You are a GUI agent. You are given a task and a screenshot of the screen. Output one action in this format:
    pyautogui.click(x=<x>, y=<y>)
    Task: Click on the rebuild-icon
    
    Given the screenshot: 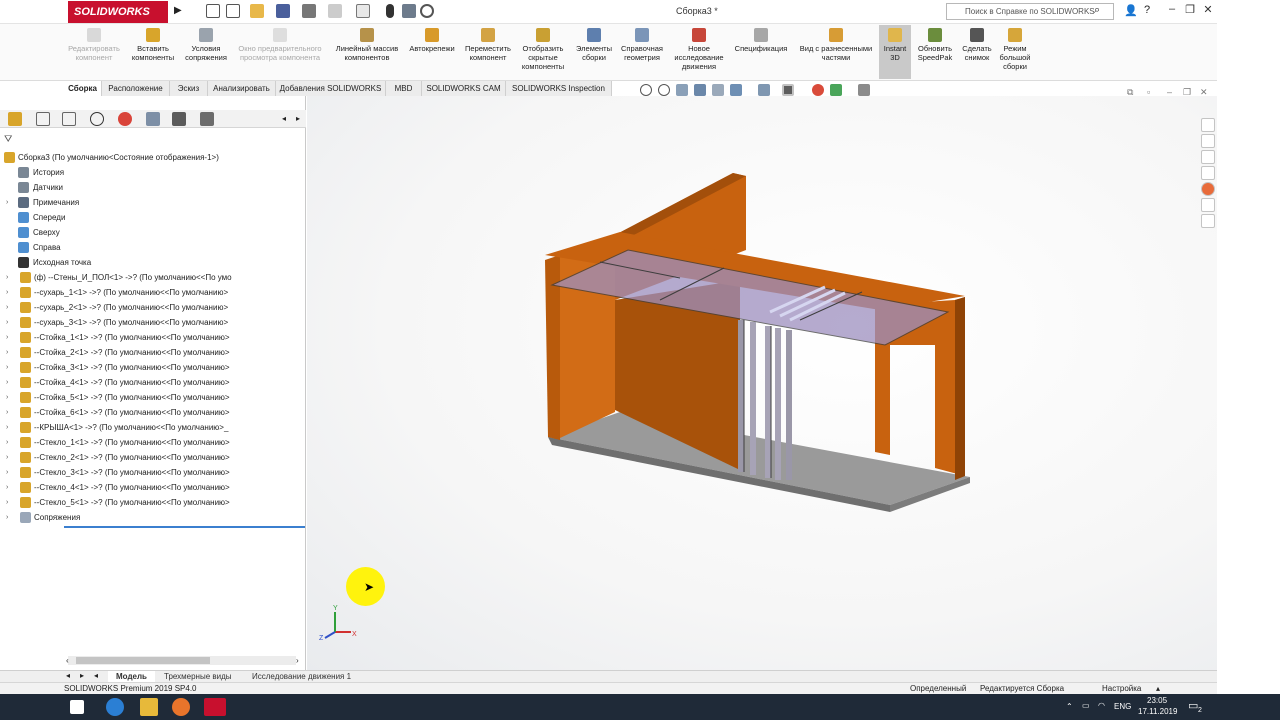 What is the action you would take?
    pyautogui.click(x=390, y=11)
    